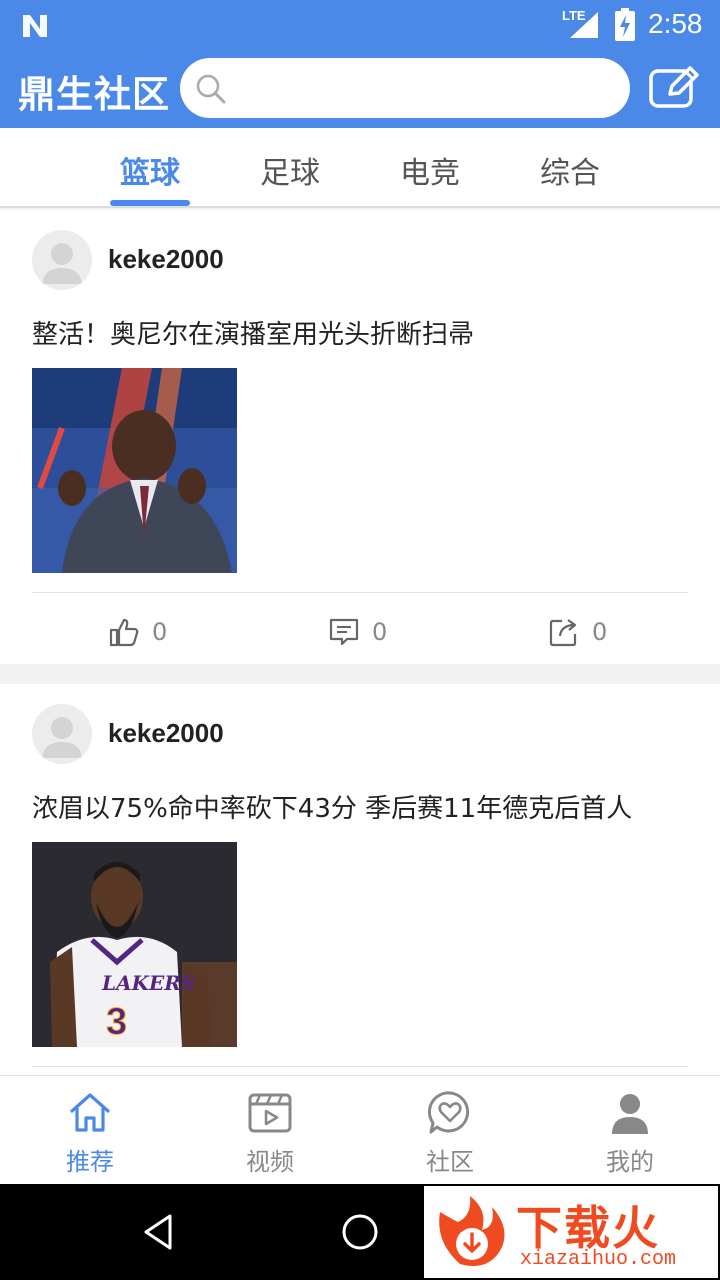 This screenshot has height=1280, width=720. Describe the element at coordinates (577, 632) in the screenshot. I see `share-button: 0` at that location.